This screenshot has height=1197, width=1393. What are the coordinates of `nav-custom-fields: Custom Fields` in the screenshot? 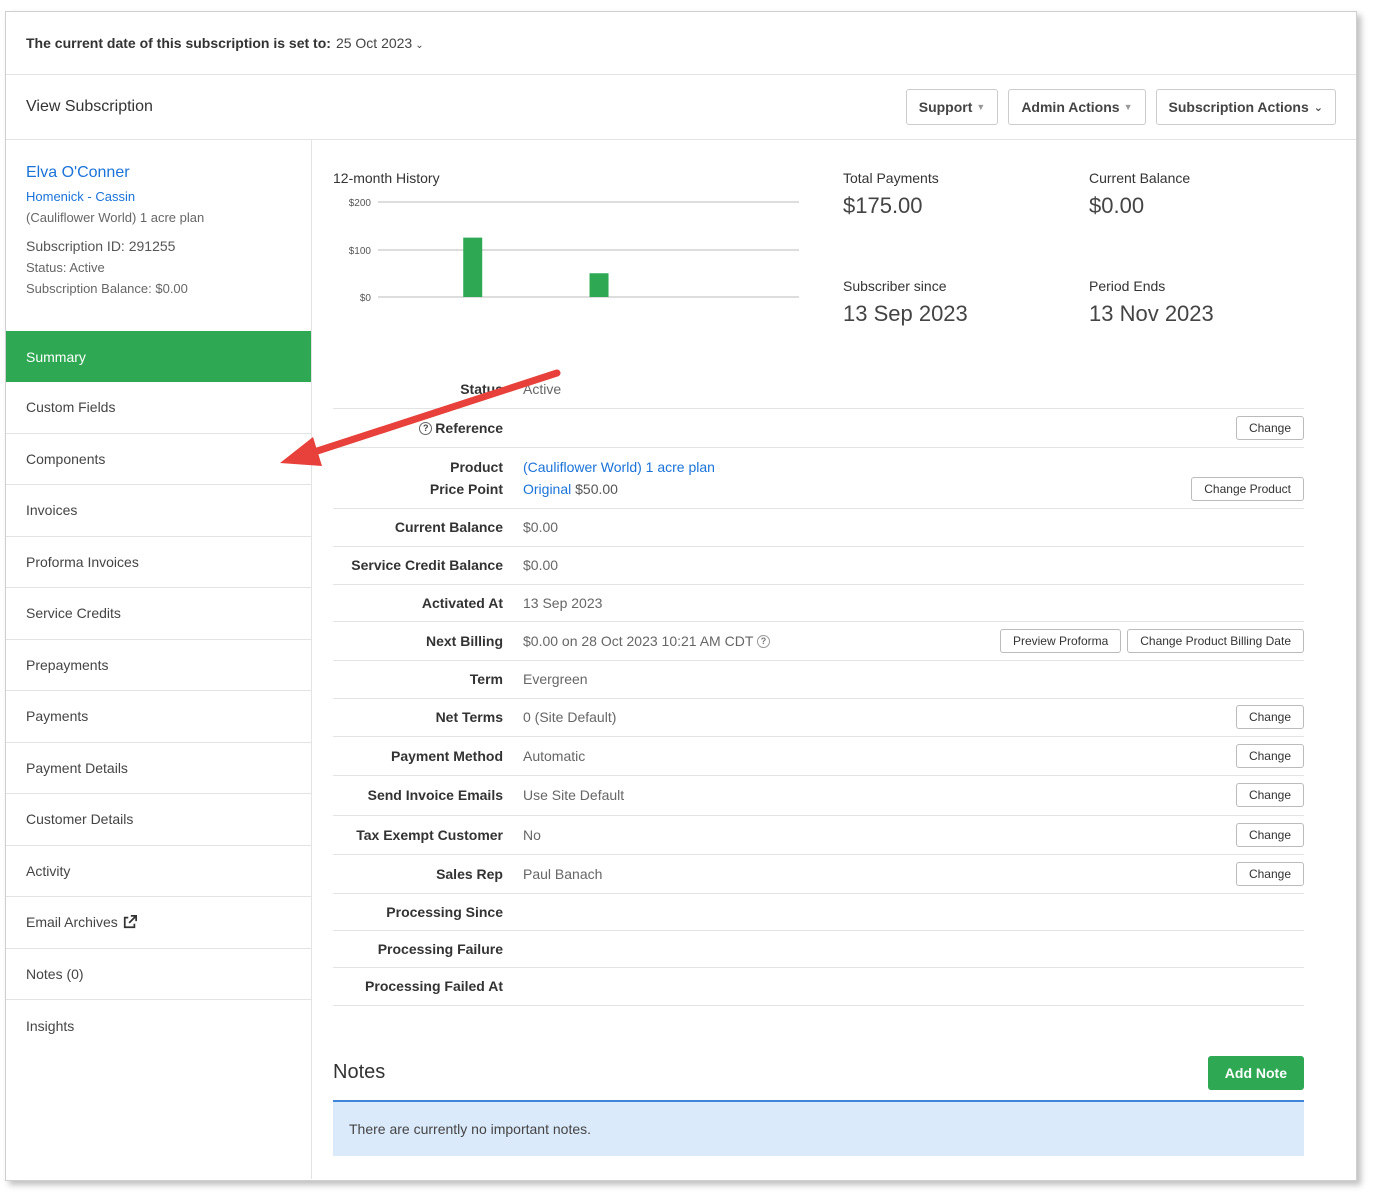 It's located at (158, 408).